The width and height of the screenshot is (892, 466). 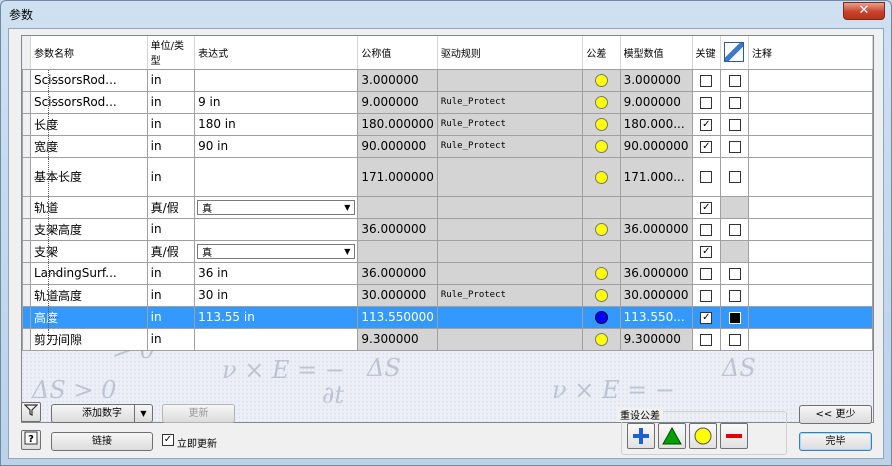 I want to click on col-header-expression: 表达式, so click(x=276, y=53).